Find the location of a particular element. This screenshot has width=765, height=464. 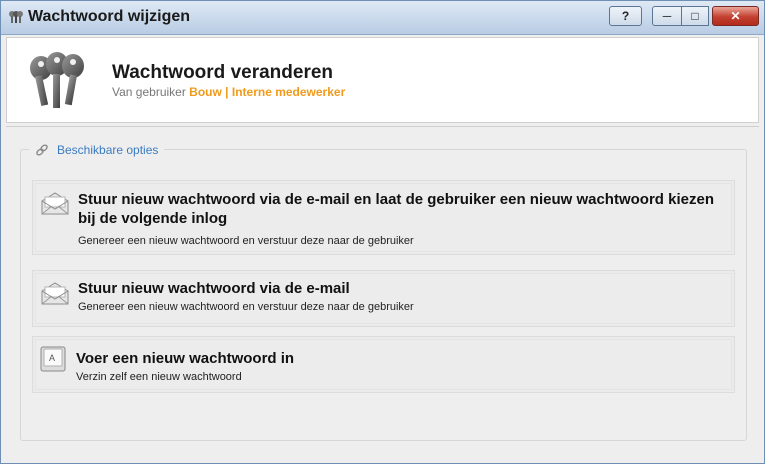

keyboard-key-icon: A is located at coordinates (53, 359).